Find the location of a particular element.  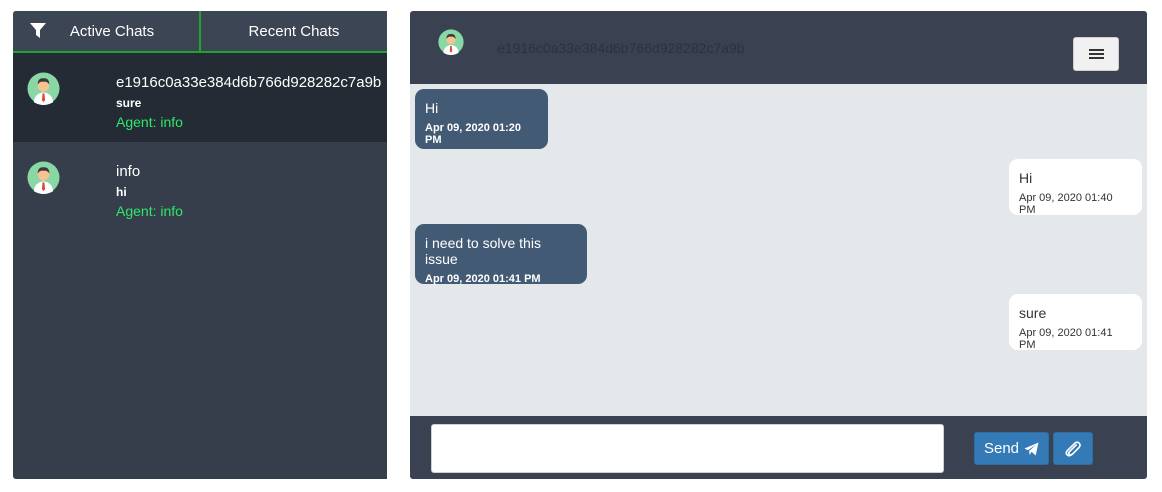

attach-button is located at coordinates (1073, 448).